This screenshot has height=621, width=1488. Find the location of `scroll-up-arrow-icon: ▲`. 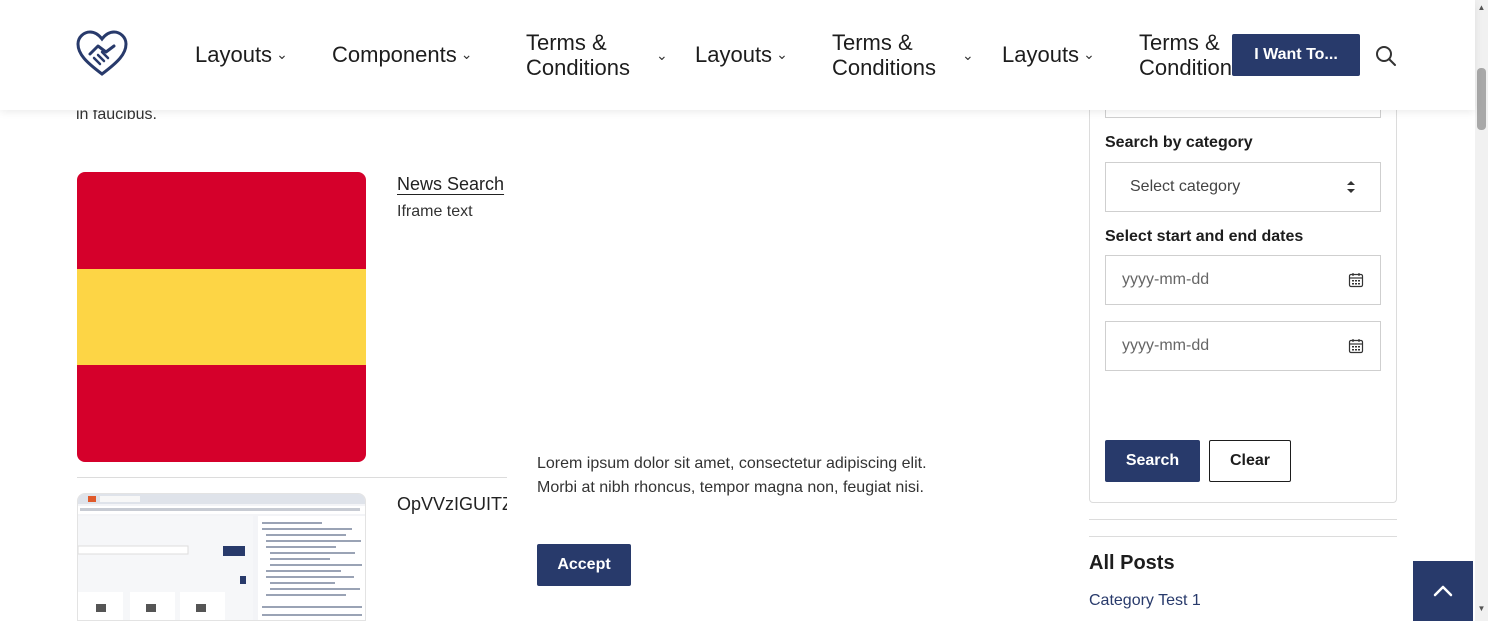

scroll-up-arrow-icon: ▲ is located at coordinates (1481, 7).